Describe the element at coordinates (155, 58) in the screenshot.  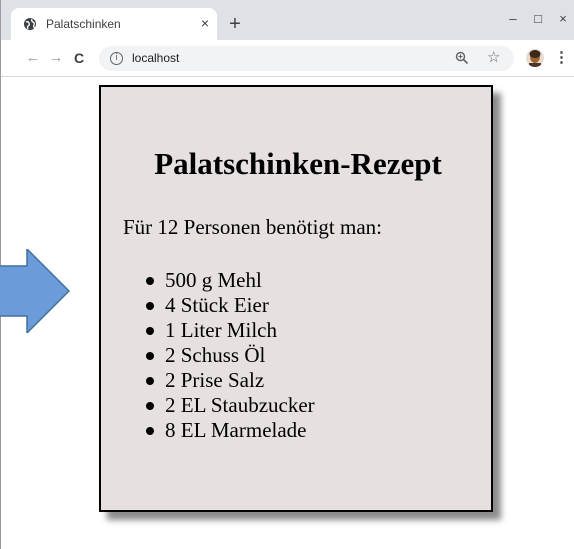
I see `url-text: localhost` at that location.